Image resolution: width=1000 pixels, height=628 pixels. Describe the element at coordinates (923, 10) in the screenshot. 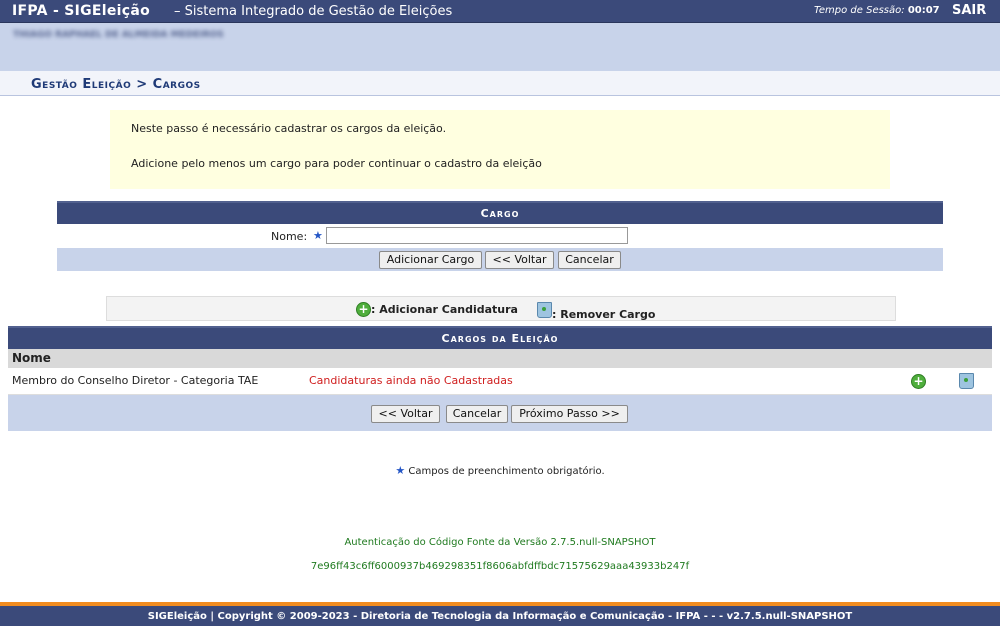

I see `session-time: 00:07` at that location.